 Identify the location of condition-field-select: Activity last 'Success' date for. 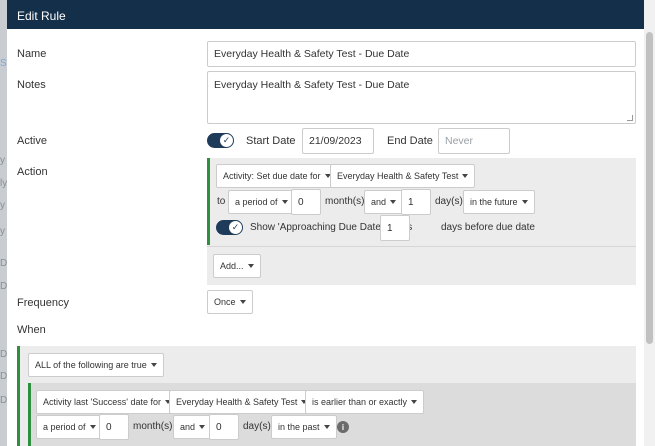
(107, 402).